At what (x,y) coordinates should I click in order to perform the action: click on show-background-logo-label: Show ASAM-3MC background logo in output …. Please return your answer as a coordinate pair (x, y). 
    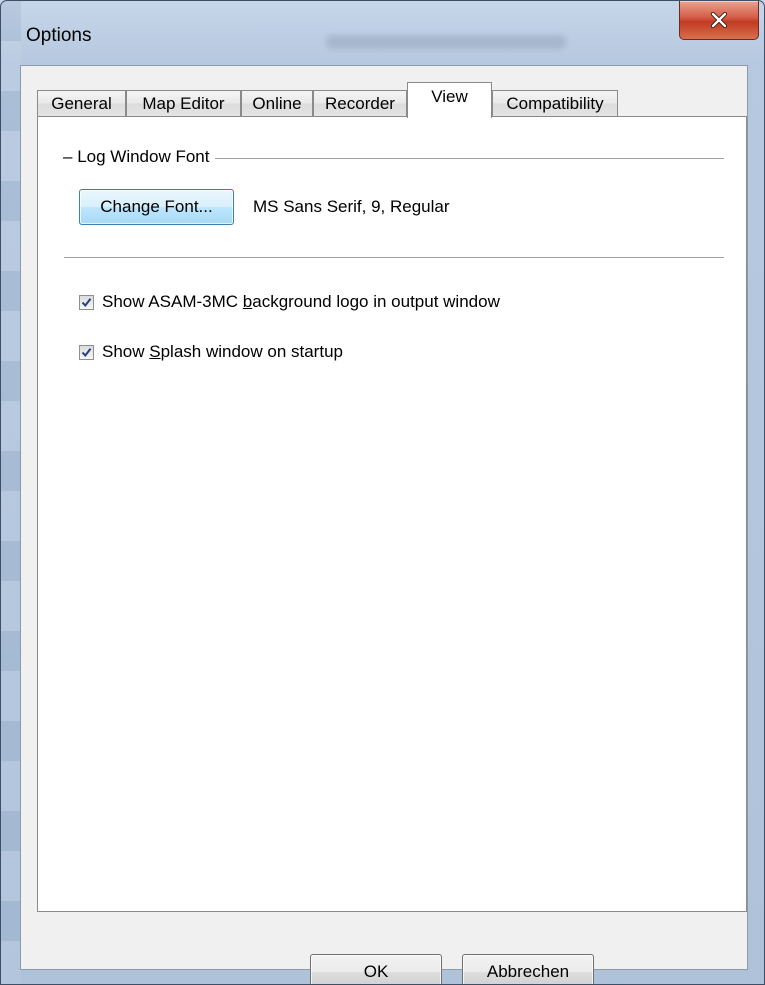
    Looking at the image, I should click on (301, 302).